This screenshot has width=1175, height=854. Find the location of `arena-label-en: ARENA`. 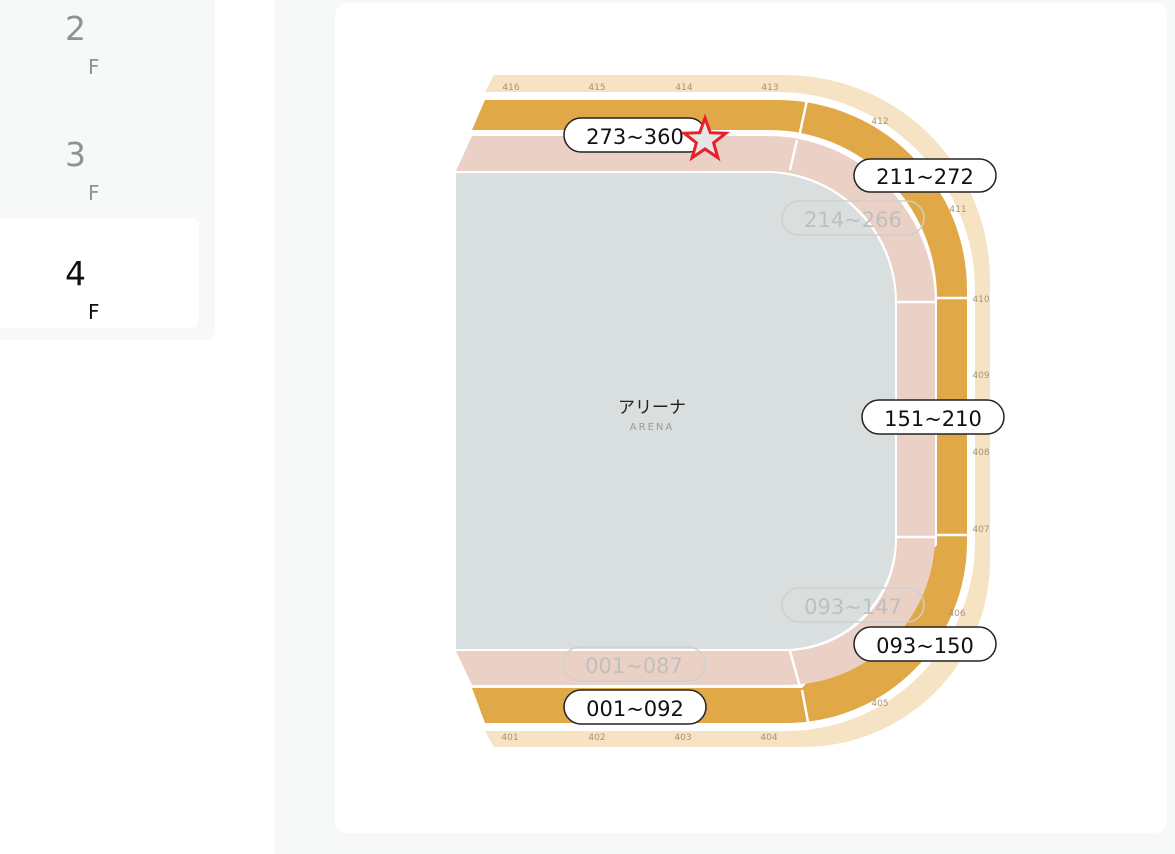

arena-label-en: ARENA is located at coordinates (652, 427).